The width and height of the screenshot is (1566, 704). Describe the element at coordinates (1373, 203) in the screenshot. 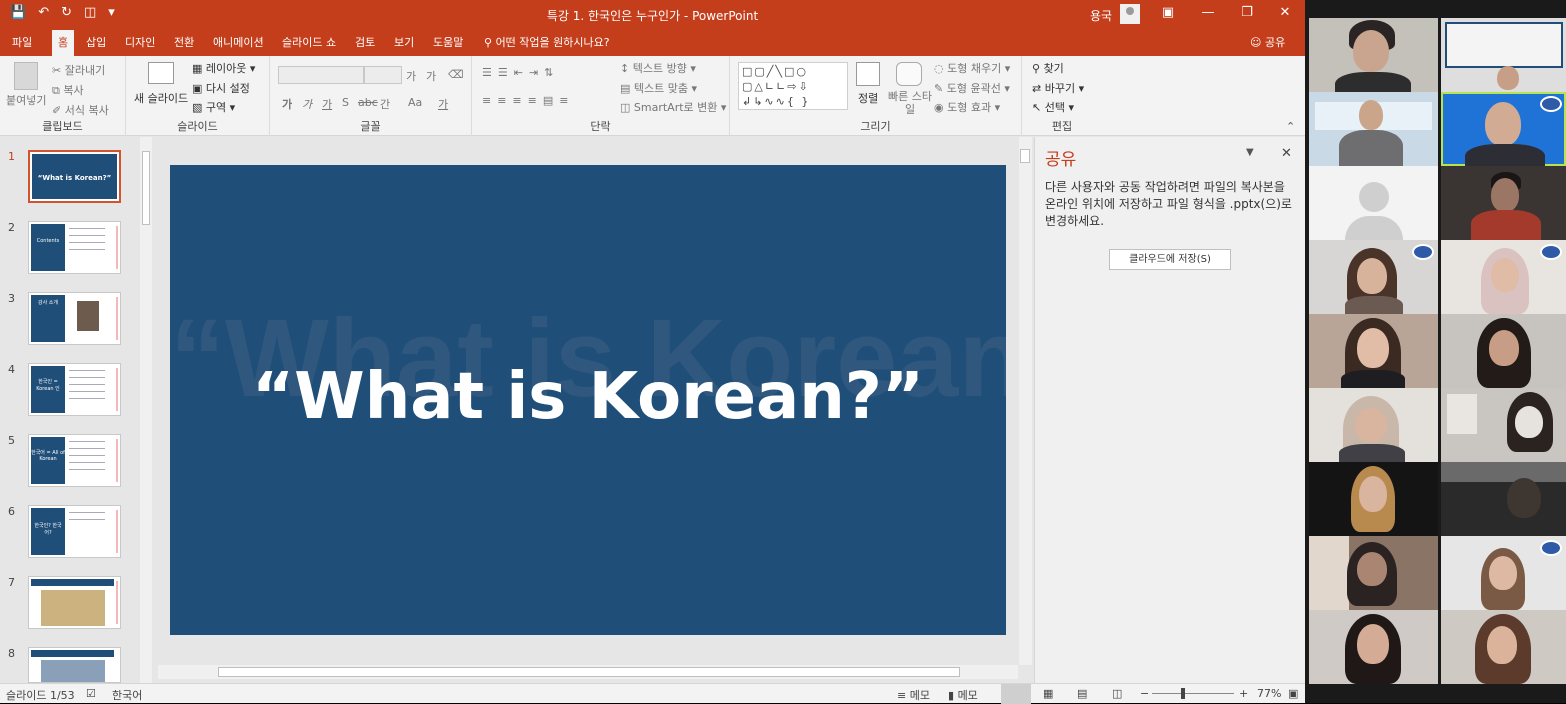

I see `participant-placeholder-tile` at that location.